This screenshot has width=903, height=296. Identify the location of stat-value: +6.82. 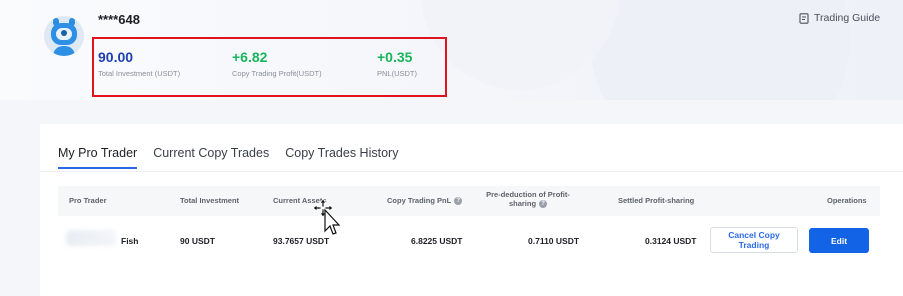
(250, 57).